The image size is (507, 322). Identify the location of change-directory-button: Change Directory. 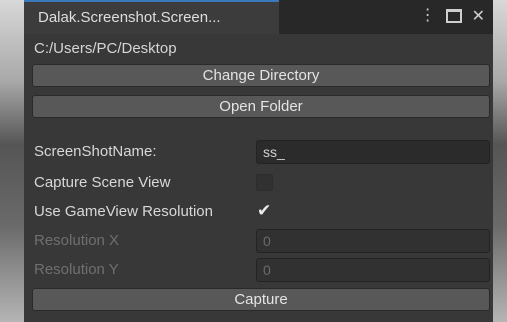
(261, 75).